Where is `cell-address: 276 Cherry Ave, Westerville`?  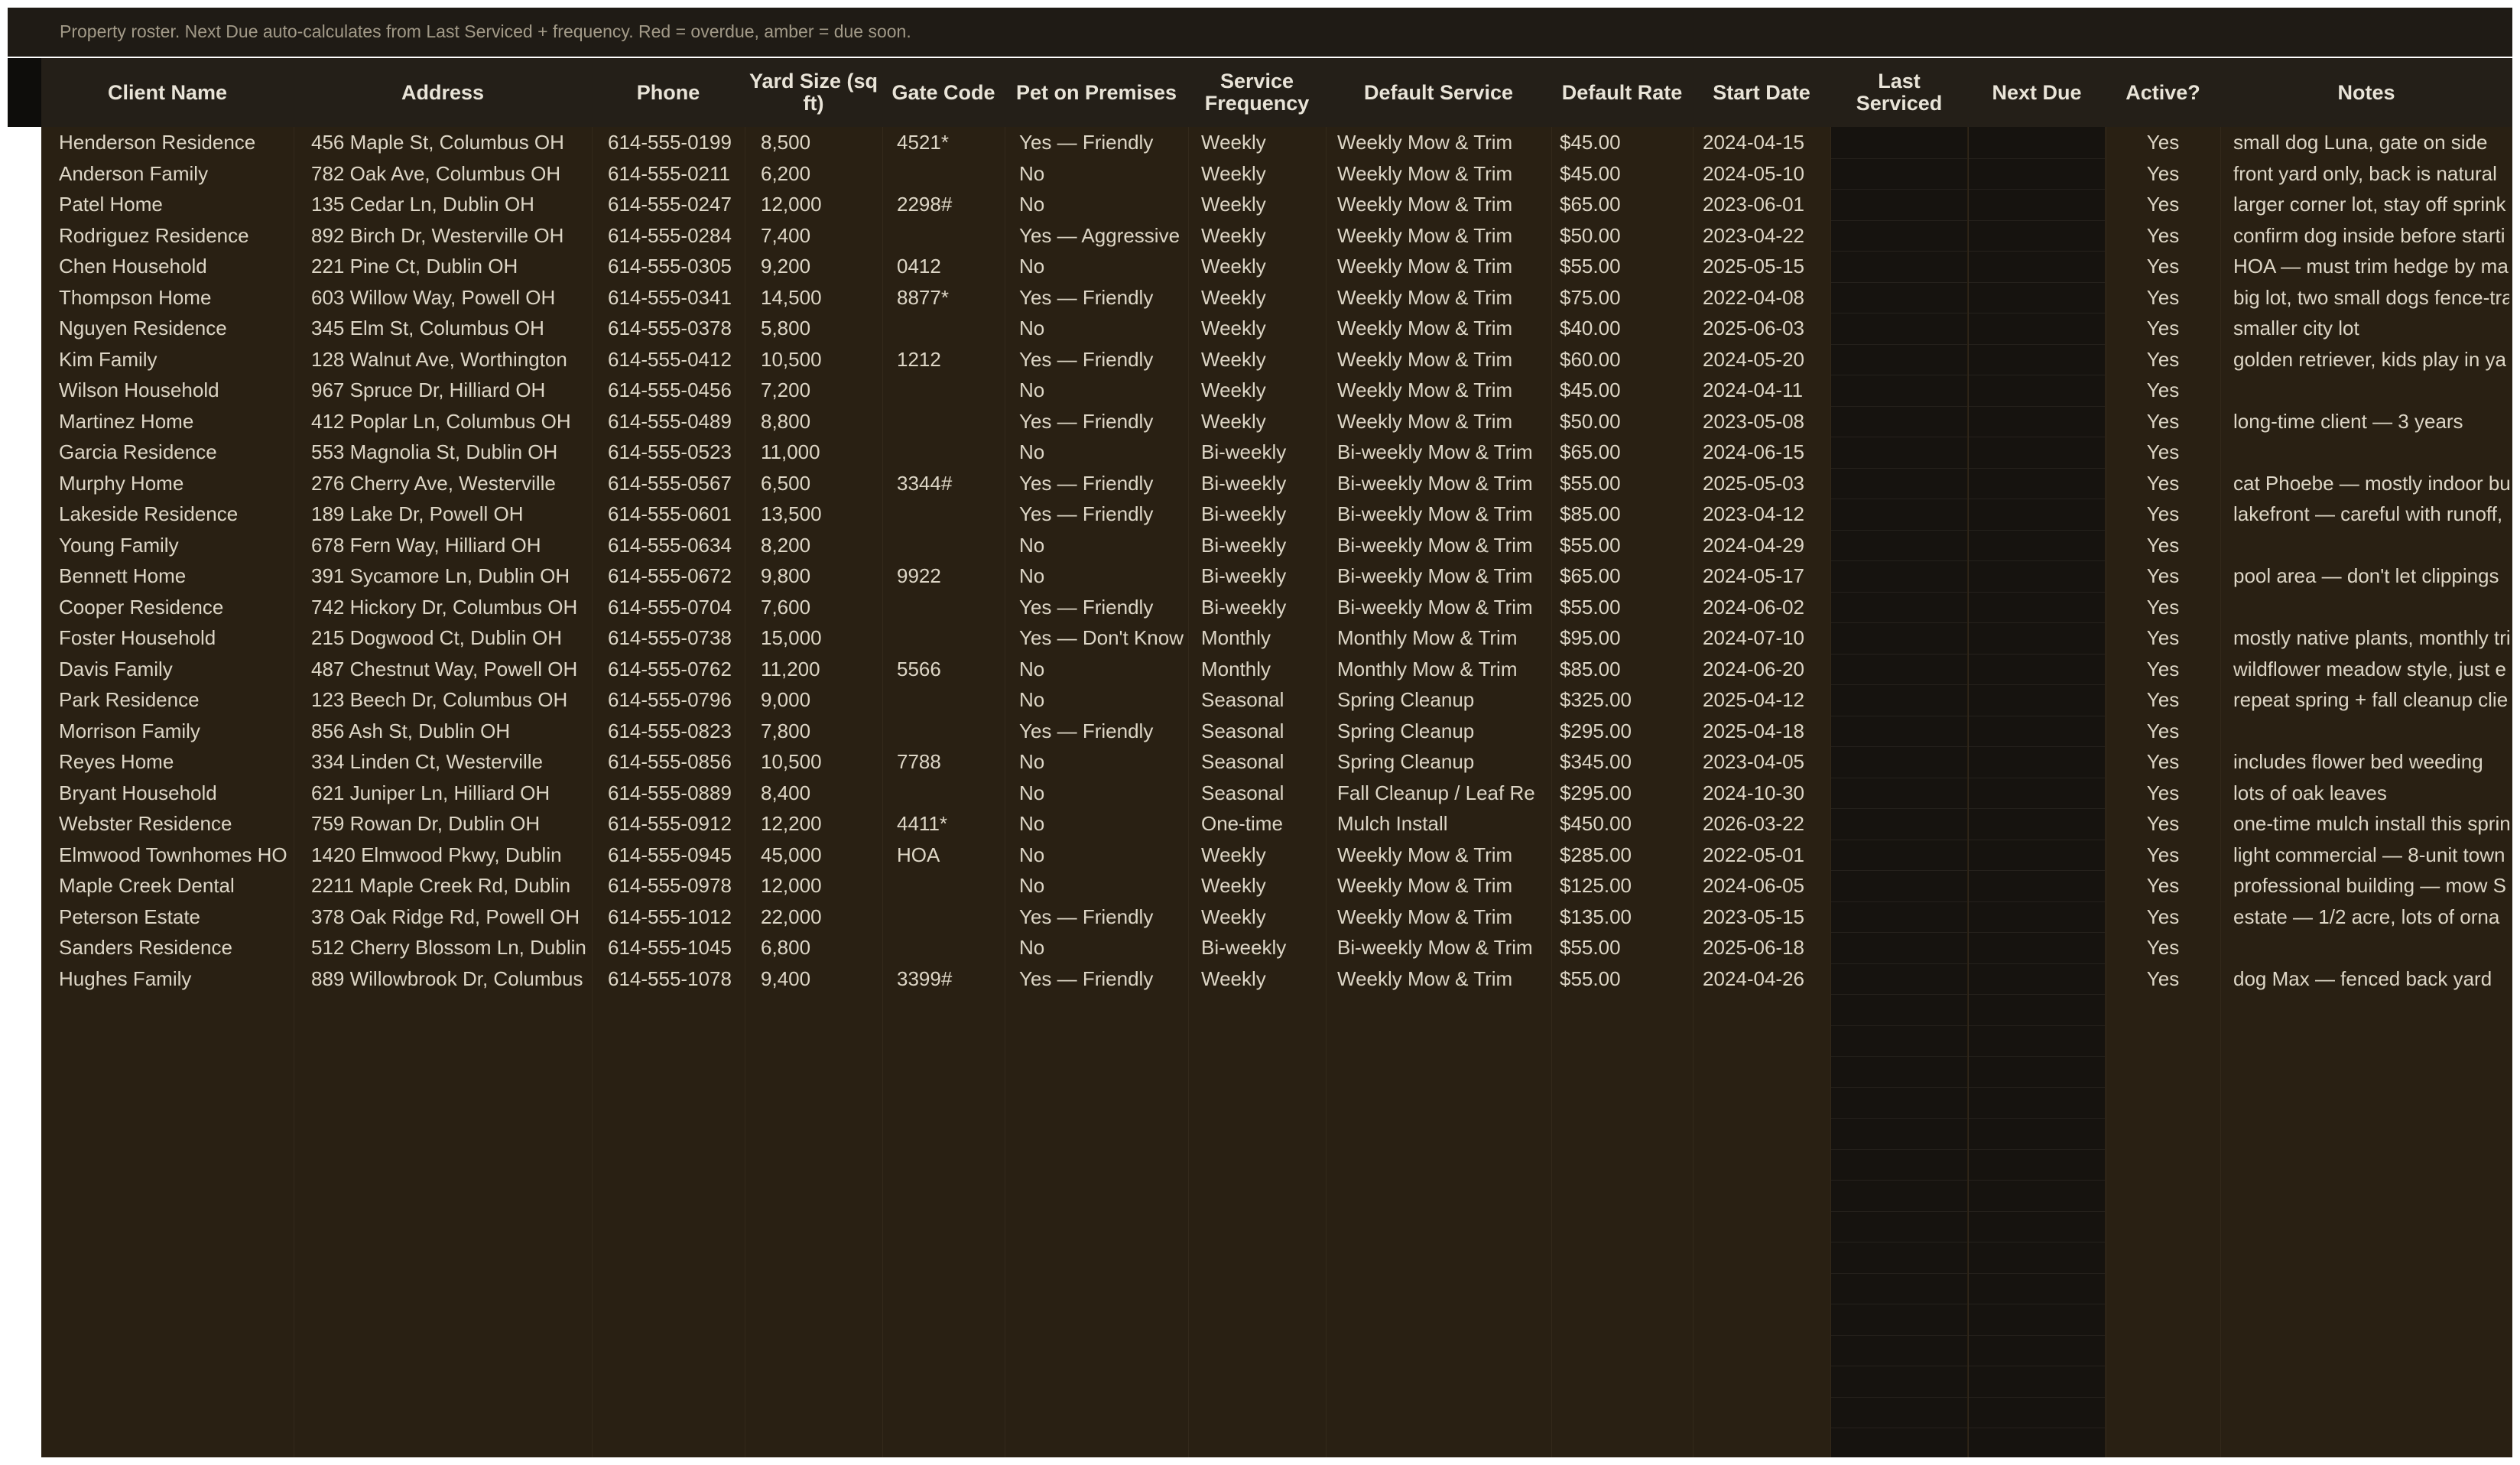
cell-address: 276 Cherry Ave, Westerville is located at coordinates (450, 483).